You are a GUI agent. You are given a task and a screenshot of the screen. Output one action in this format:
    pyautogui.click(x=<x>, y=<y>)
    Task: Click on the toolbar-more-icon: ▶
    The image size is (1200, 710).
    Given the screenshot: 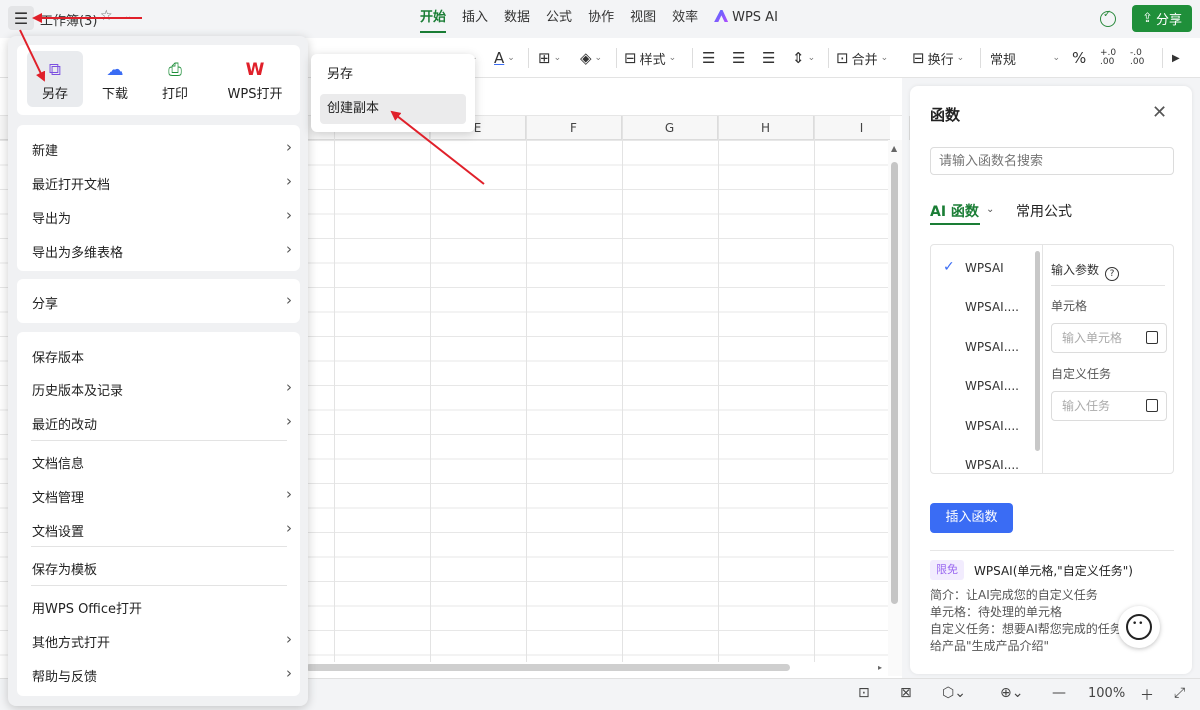 What is the action you would take?
    pyautogui.click(x=1176, y=58)
    